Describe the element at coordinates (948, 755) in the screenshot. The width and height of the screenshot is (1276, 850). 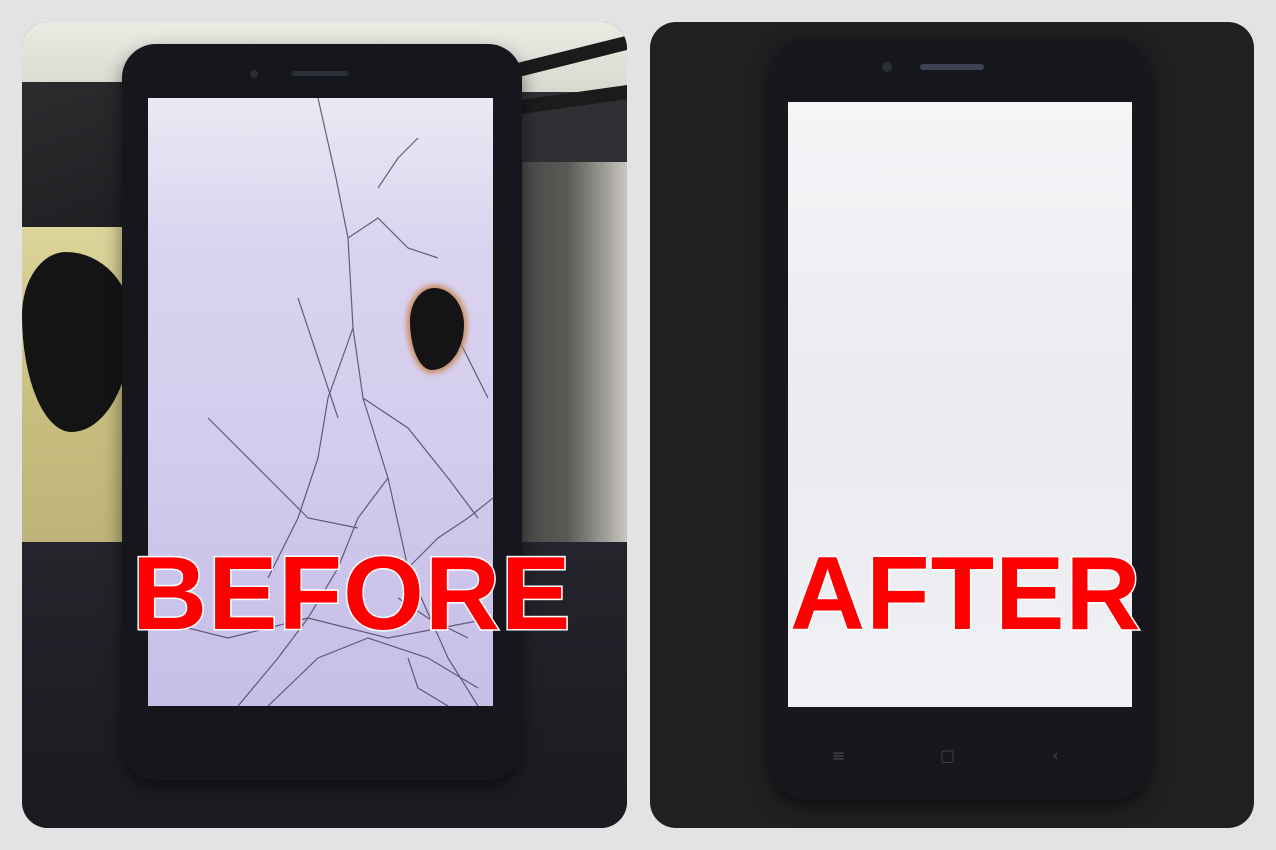
I see `home-key-icon: ▢` at that location.